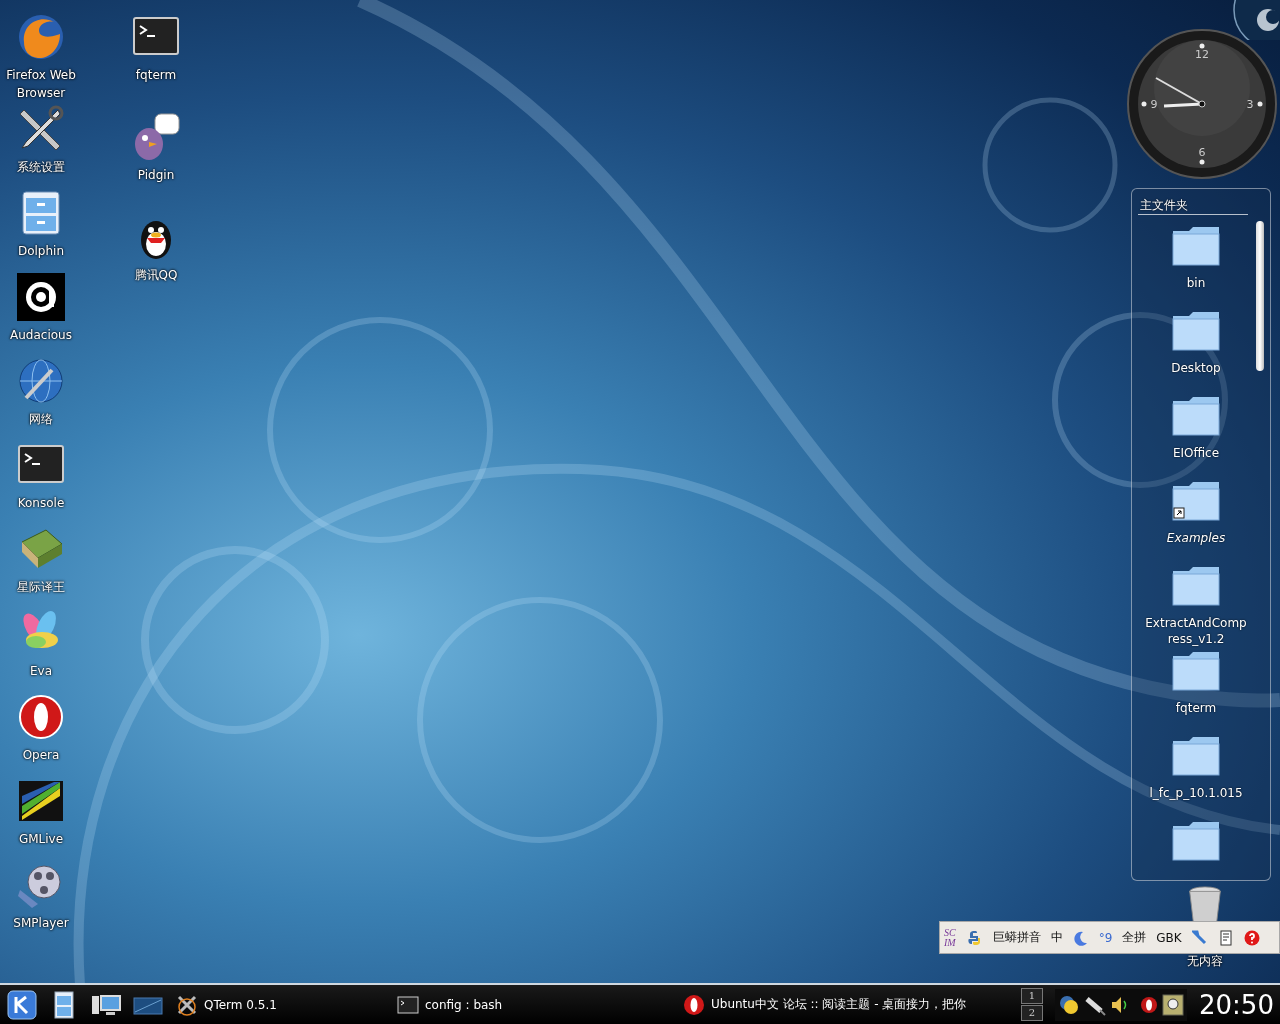  Describe the element at coordinates (156, 275) in the screenshot. I see `desktop-icon-label: 腾讯QQ` at that location.